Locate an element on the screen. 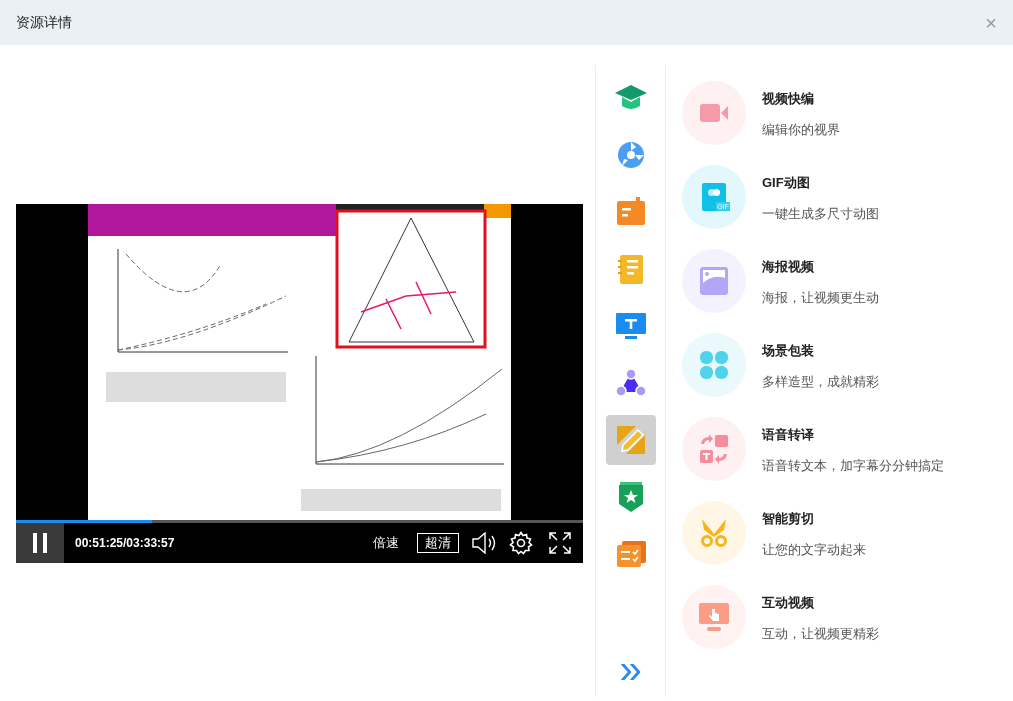 Image resolution: width=1013 pixels, height=701 pixels. tool-item: 互动视频 互动，让视频更精彩 is located at coordinates (847, 627).